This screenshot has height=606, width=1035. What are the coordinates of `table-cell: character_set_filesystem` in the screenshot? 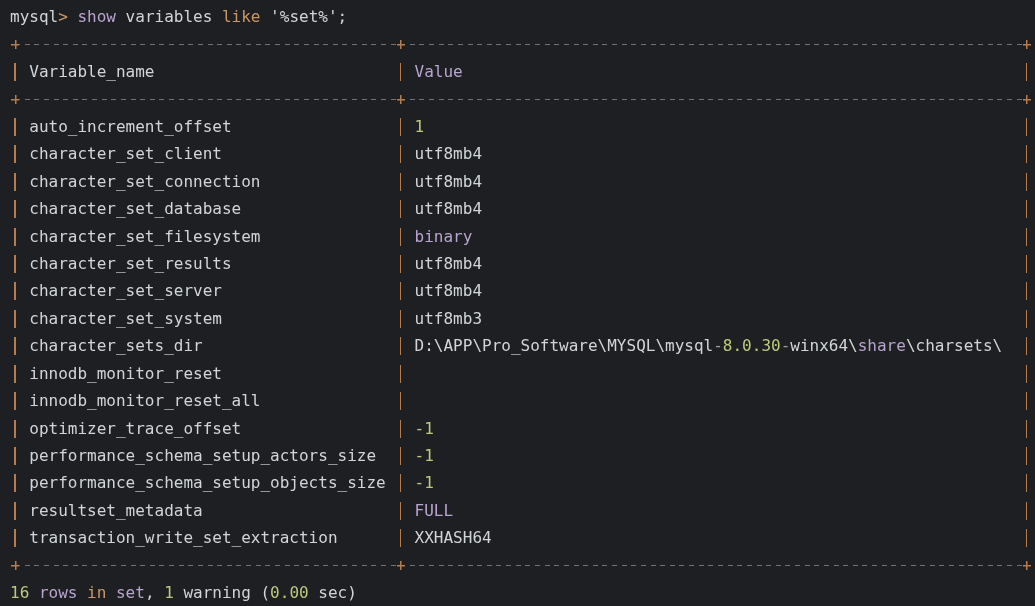 It's located at (145, 236).